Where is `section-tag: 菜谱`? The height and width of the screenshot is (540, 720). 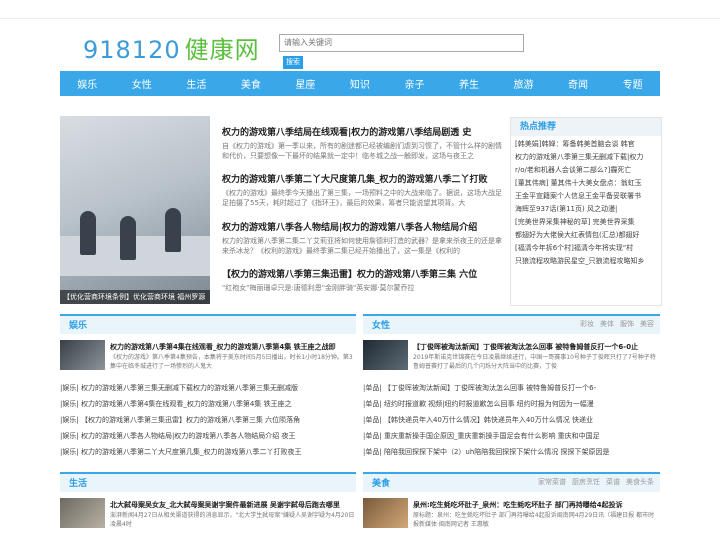
section-tag: 菜谱 is located at coordinates (613, 482).